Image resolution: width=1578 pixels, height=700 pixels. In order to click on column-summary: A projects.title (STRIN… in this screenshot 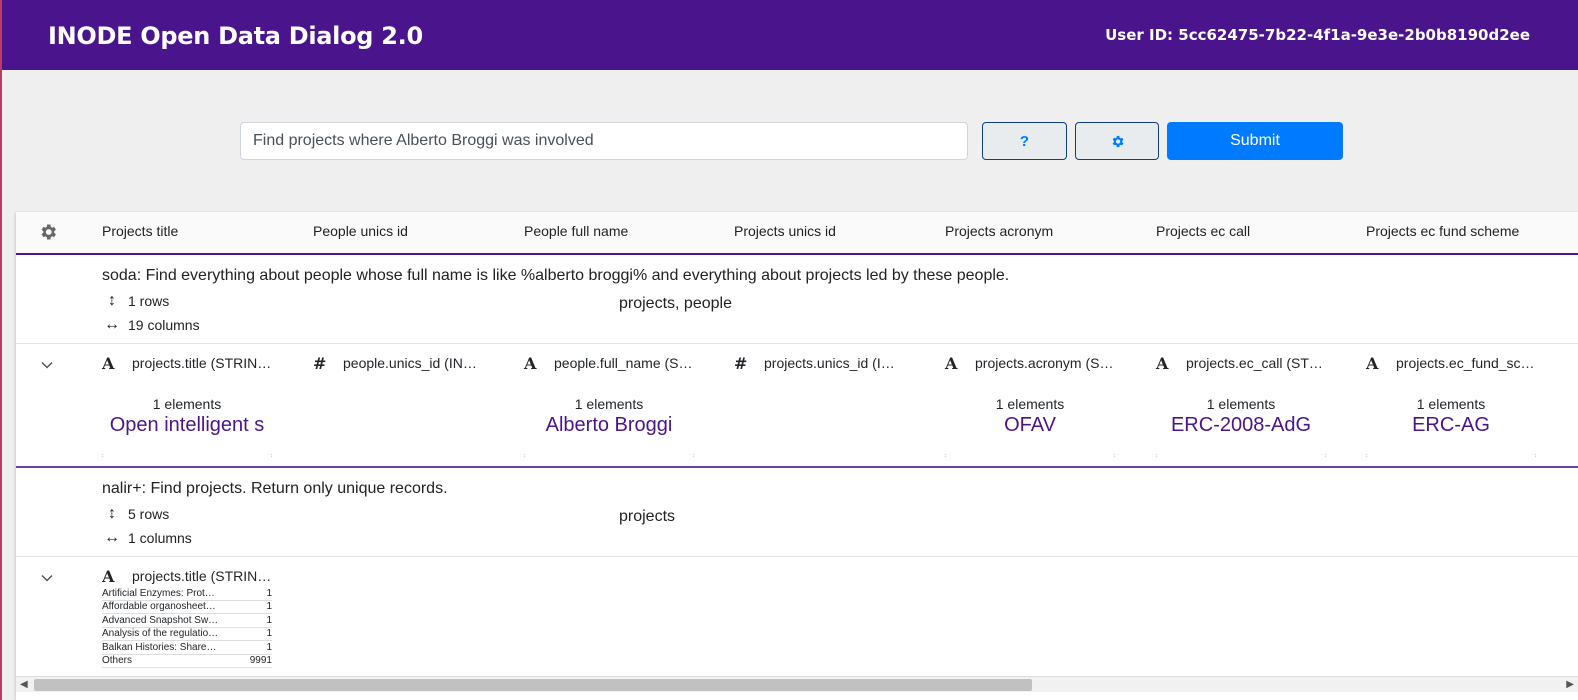, I will do `click(187, 577)`.